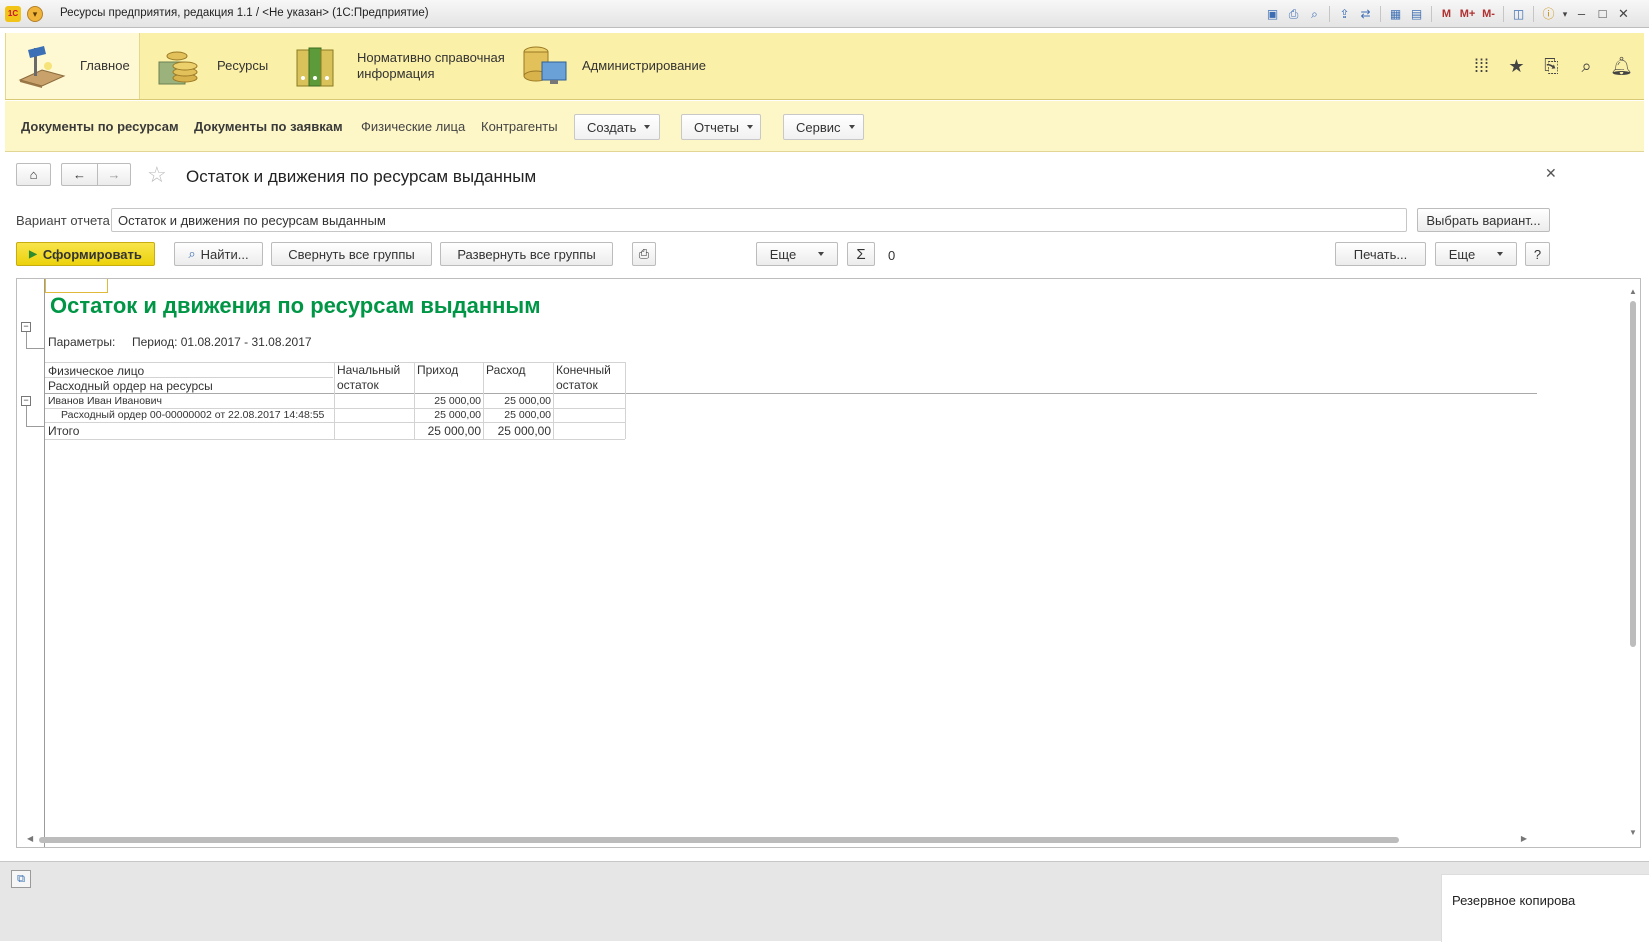 Image resolution: width=1649 pixels, height=942 pixels. I want to click on info-dropdown-icon: ▾, so click(1565, 14).